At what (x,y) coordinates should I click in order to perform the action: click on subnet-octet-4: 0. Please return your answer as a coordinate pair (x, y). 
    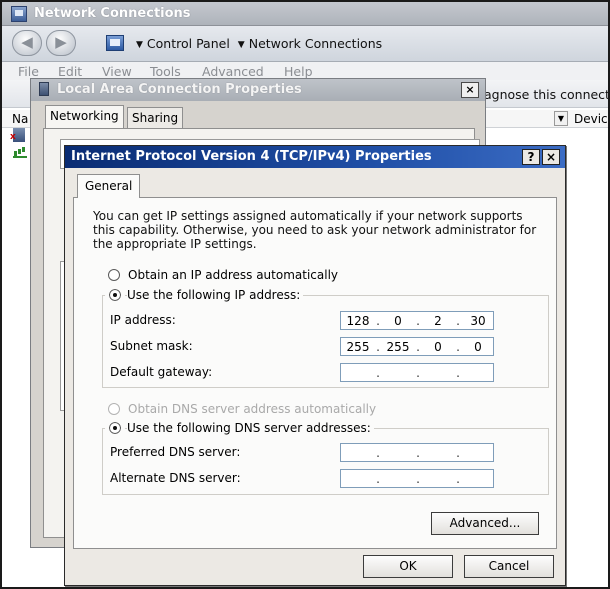
    Looking at the image, I should click on (478, 347).